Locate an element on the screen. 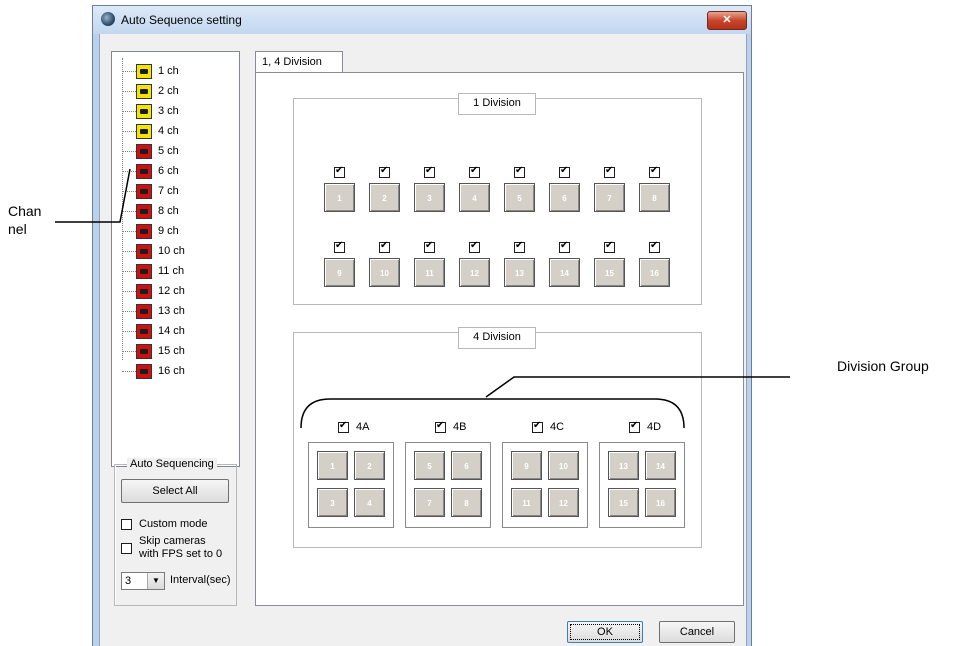  channel-callout-line is located at coordinates (93, 195).